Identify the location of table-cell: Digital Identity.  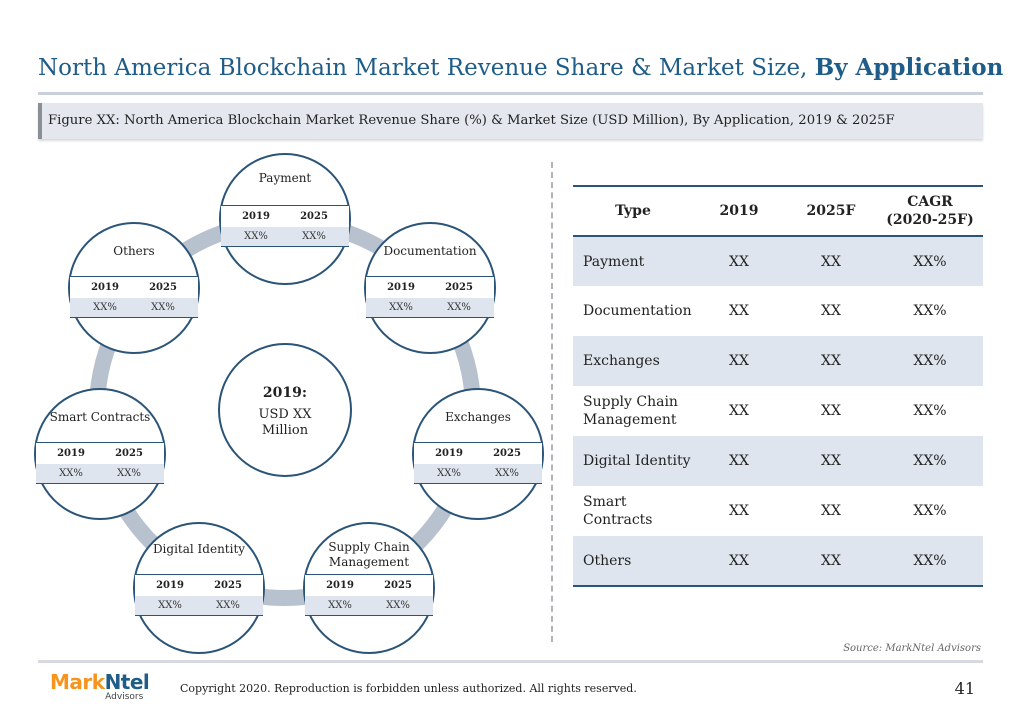
(633, 461).